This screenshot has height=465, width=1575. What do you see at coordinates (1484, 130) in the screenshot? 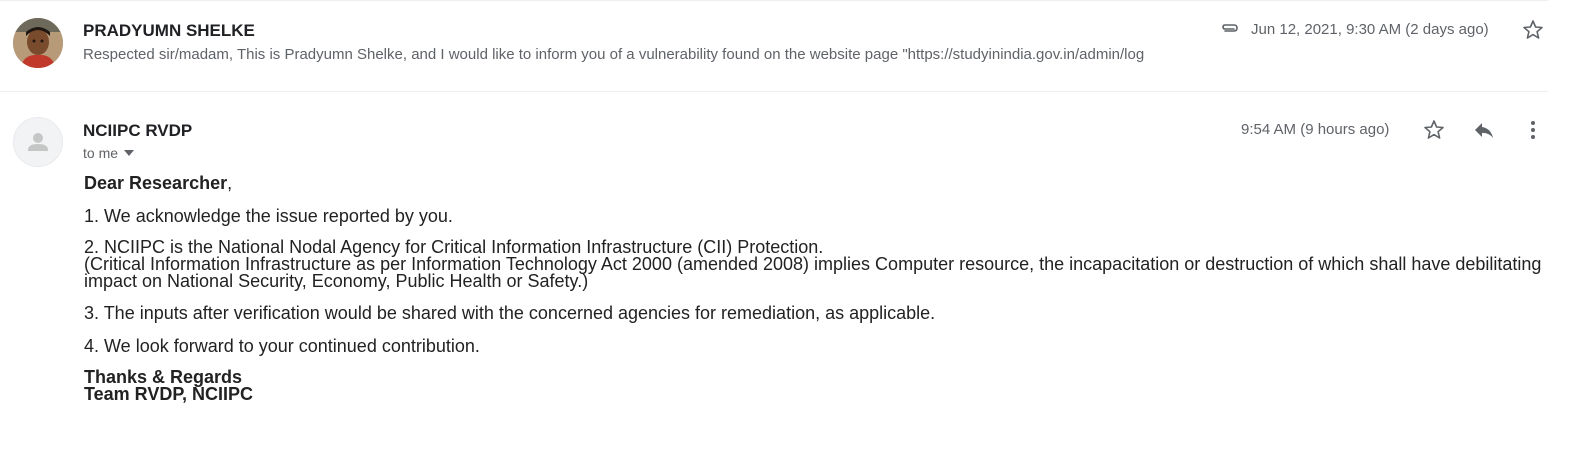
I see `reply-icon` at bounding box center [1484, 130].